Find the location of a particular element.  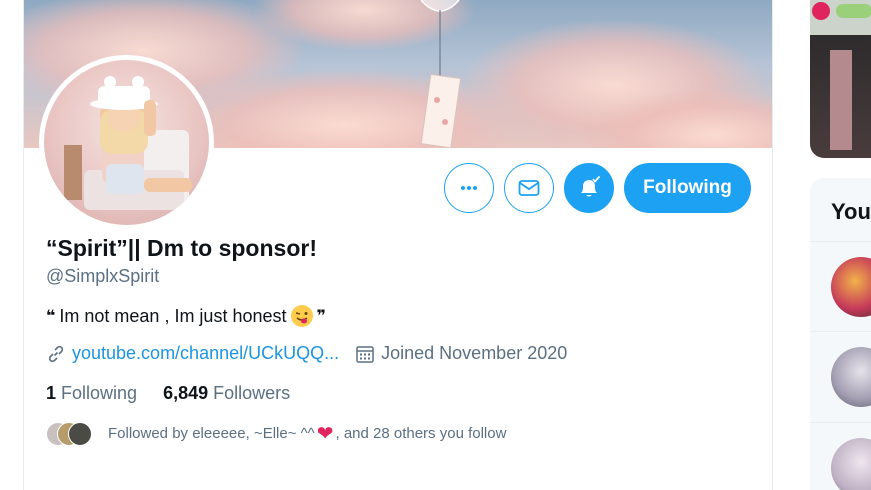

message-button is located at coordinates (529, 188).